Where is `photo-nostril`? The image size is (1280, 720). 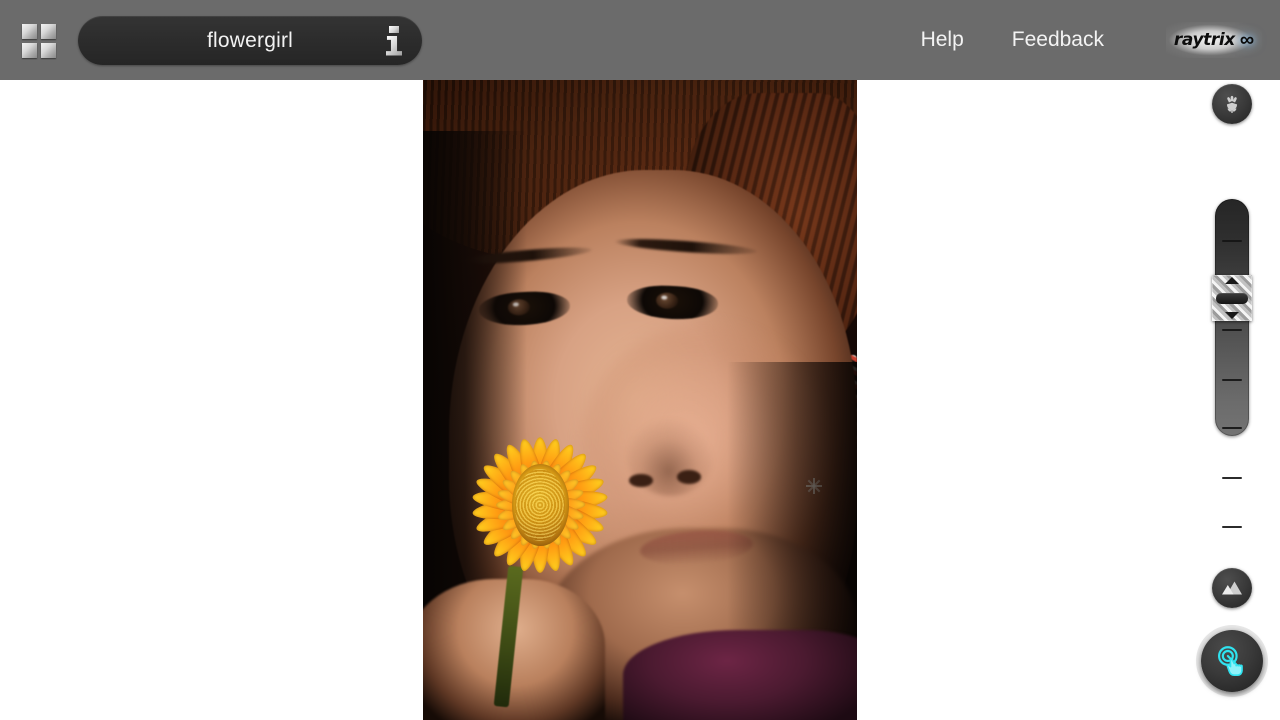 photo-nostril is located at coordinates (688, 477).